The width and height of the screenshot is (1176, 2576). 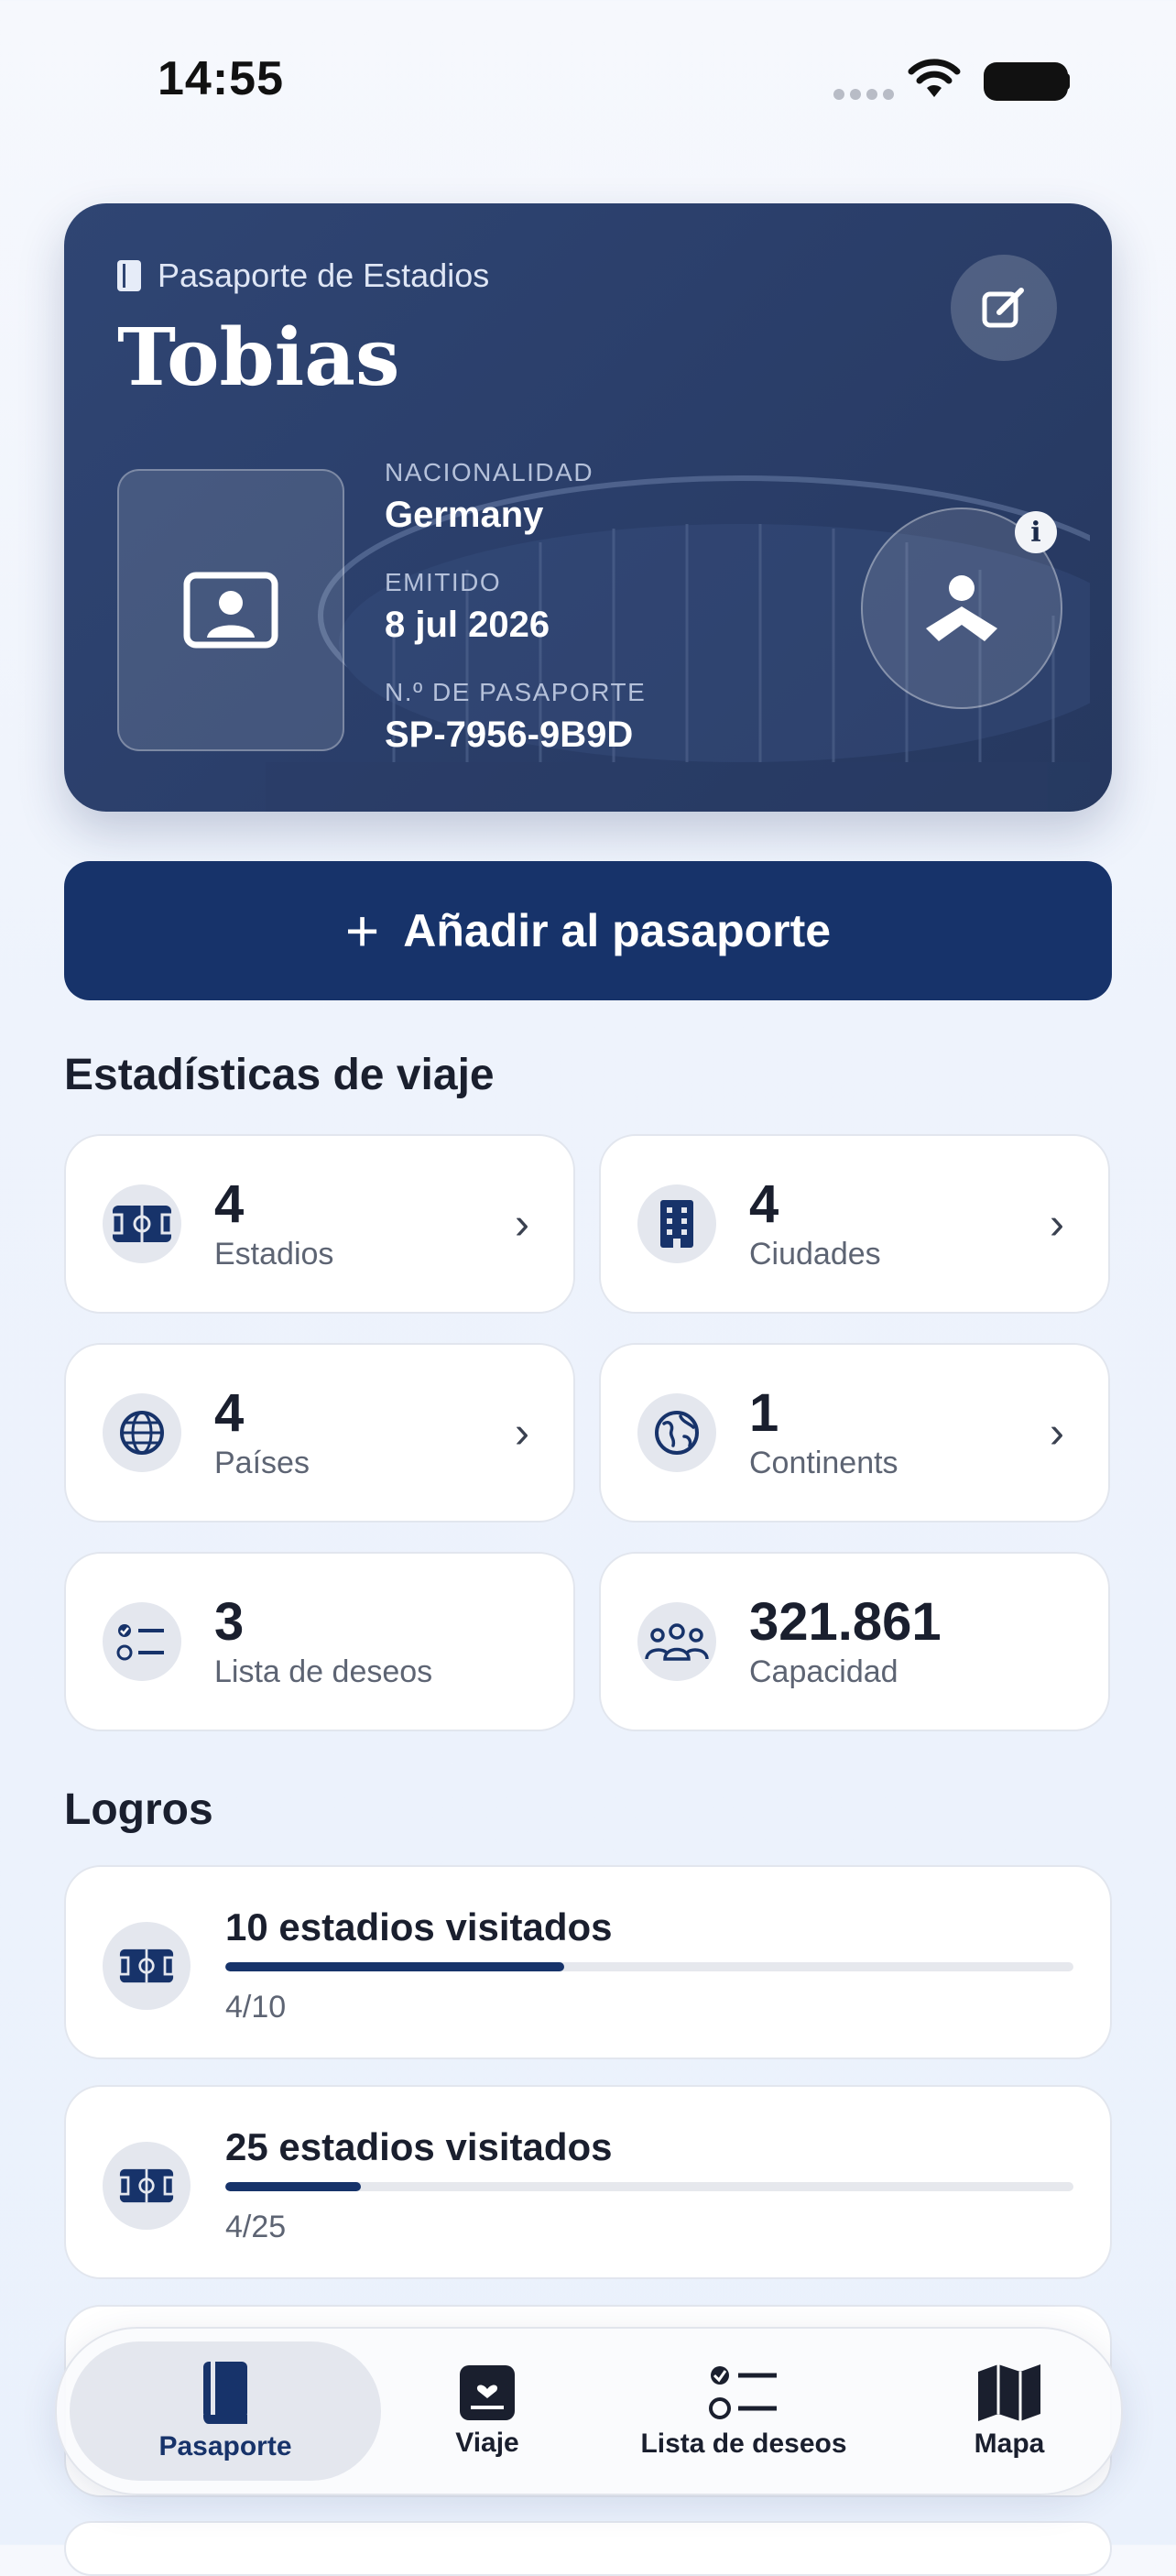 What do you see at coordinates (319, 1642) in the screenshot?
I see `stat-card-wishlist: 3 Lista de deseos` at bounding box center [319, 1642].